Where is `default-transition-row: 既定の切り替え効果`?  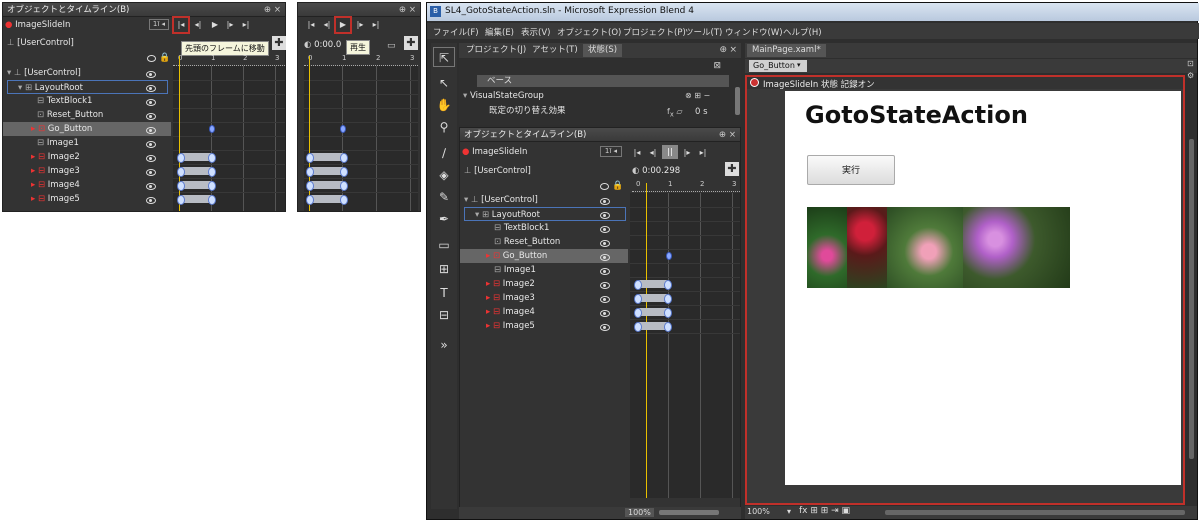 default-transition-row: 既定の切り替え効果 is located at coordinates (527, 111).